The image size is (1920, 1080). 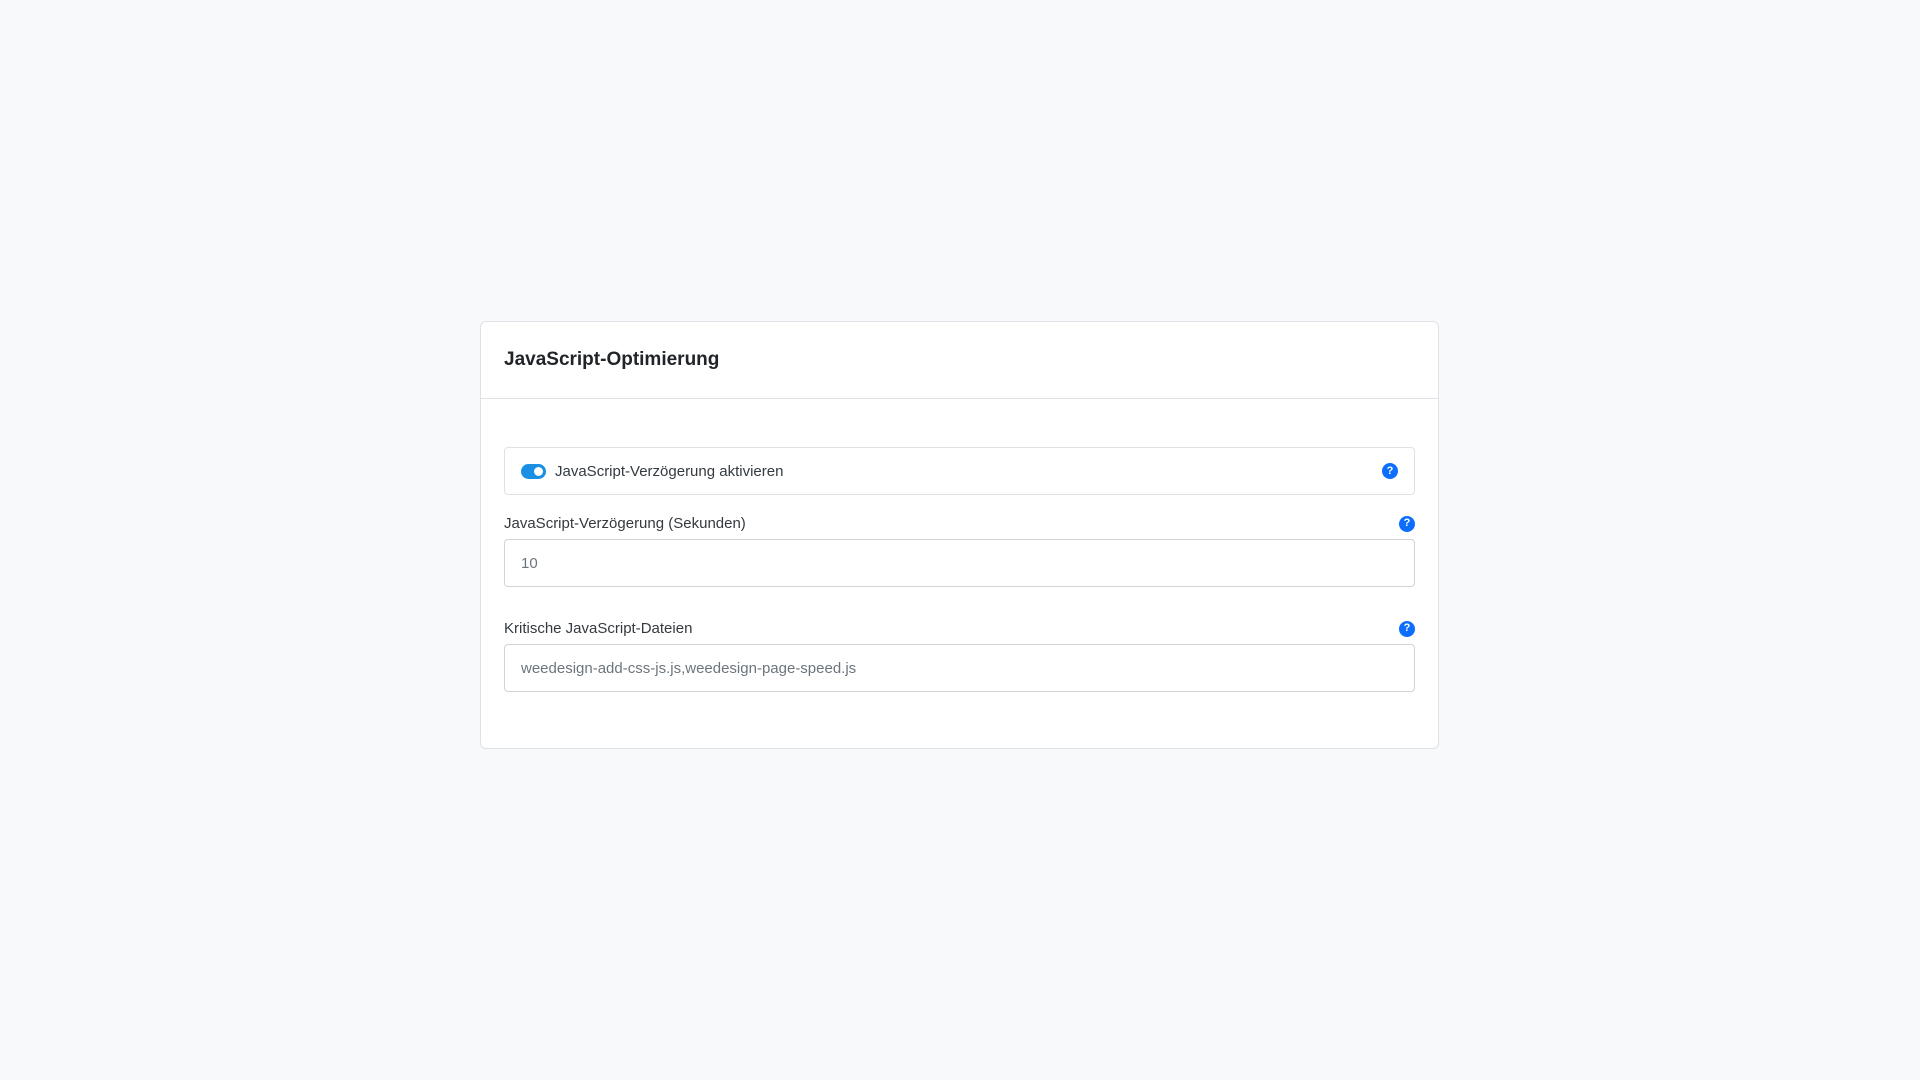 What do you see at coordinates (612, 359) in the screenshot?
I see `card-title: JavaScript-Optimierung` at bounding box center [612, 359].